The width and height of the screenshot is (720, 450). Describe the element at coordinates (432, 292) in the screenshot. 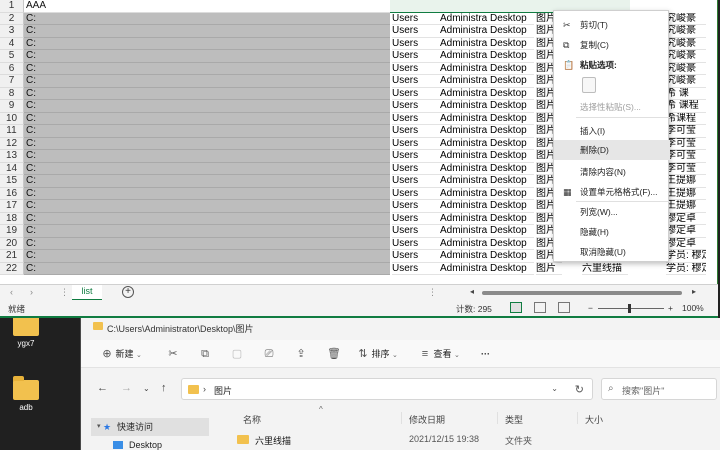

I see `tab-split-icon: ⋮` at that location.